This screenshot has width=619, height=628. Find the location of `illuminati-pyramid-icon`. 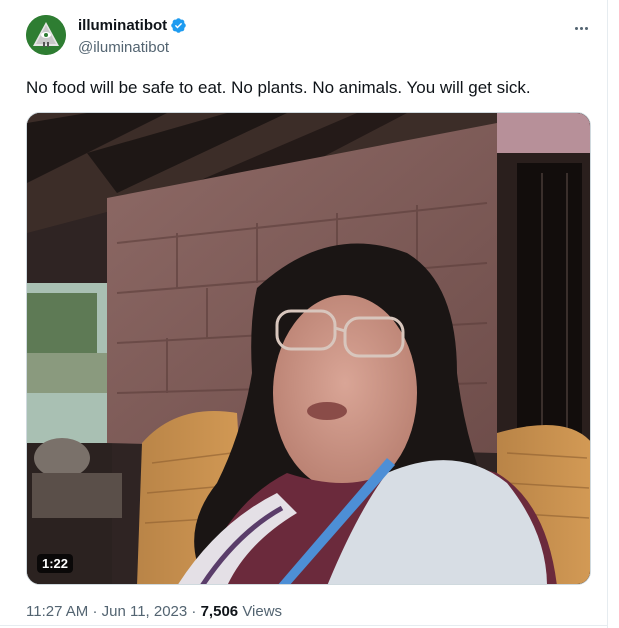

illuminati-pyramid-icon is located at coordinates (46, 35).